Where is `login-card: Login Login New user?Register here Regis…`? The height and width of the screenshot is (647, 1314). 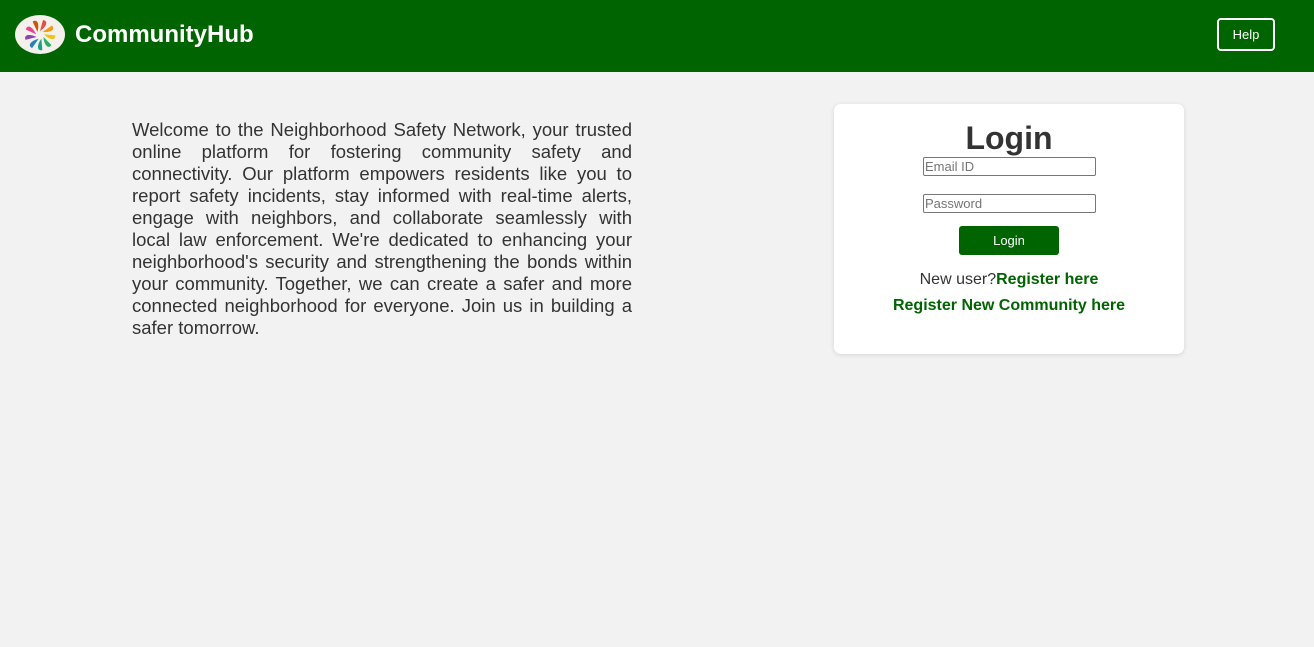
login-card: Login Login New user?Register here Regis… is located at coordinates (1009, 229).